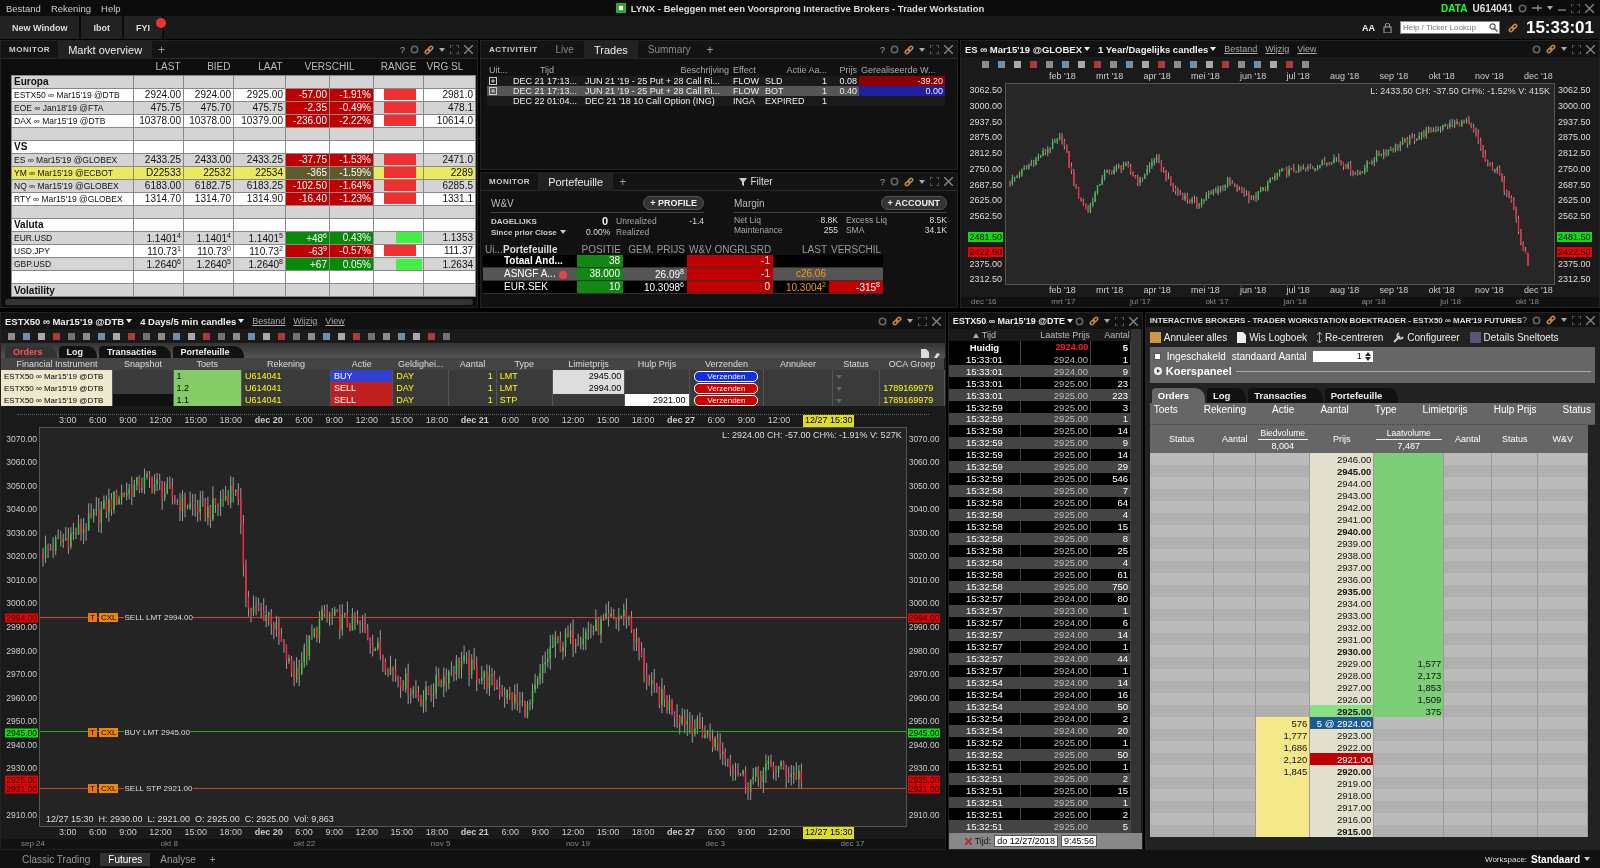 This screenshot has width=1600, height=868. What do you see at coordinates (1341, 651) in the screenshot?
I see `price-cell: 2930.00` at bounding box center [1341, 651].